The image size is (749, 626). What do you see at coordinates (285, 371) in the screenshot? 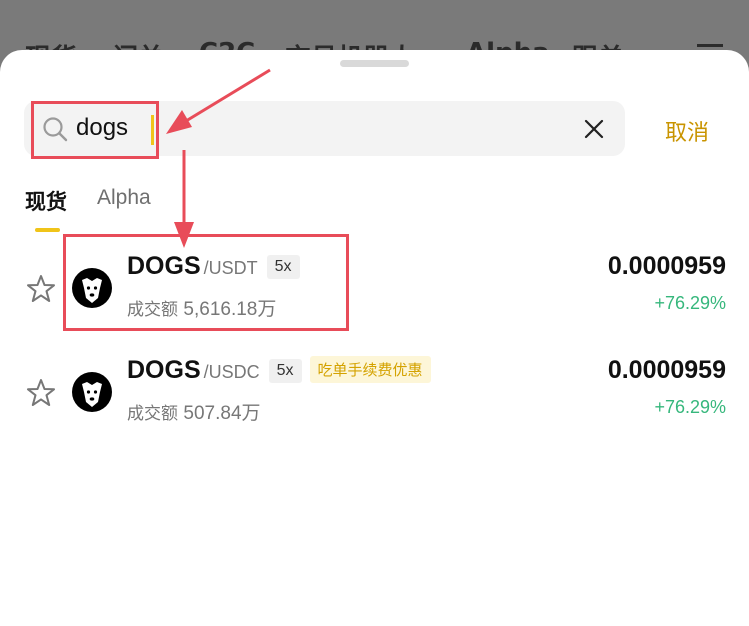
I see `leverage-badge: 5x` at bounding box center [285, 371].